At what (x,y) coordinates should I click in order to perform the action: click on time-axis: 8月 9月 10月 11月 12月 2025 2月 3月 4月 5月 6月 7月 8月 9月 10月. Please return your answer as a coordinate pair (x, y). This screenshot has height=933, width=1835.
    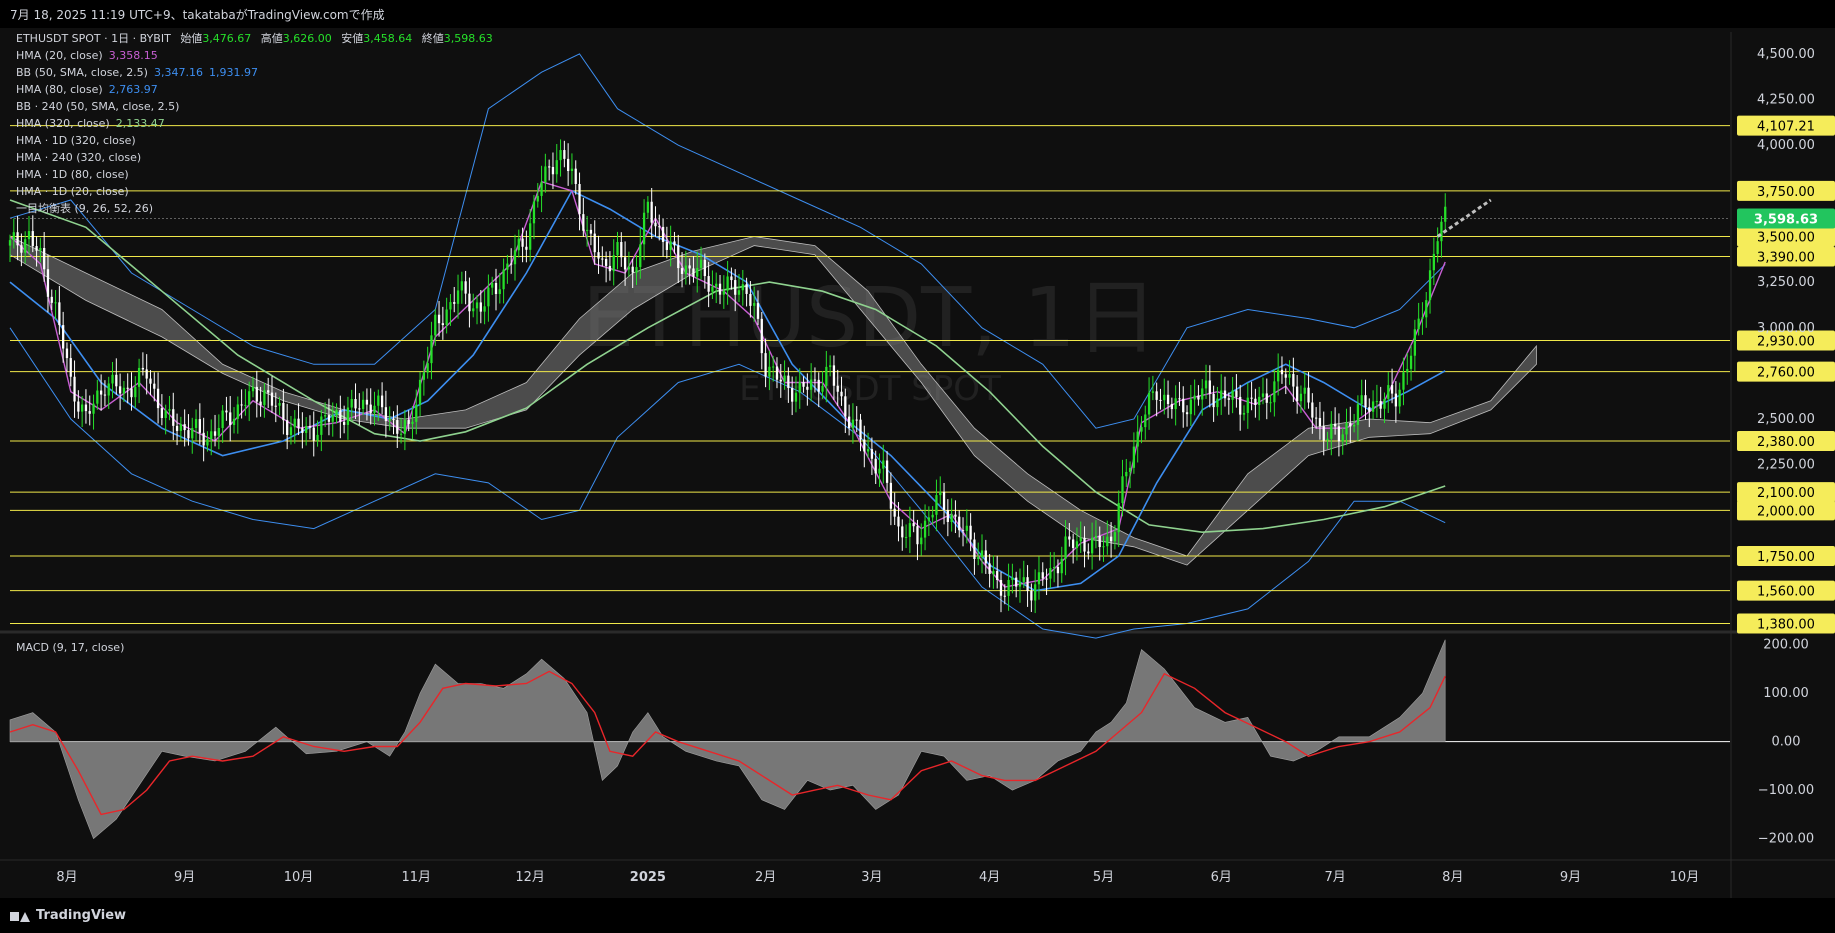
    Looking at the image, I should click on (877, 877).